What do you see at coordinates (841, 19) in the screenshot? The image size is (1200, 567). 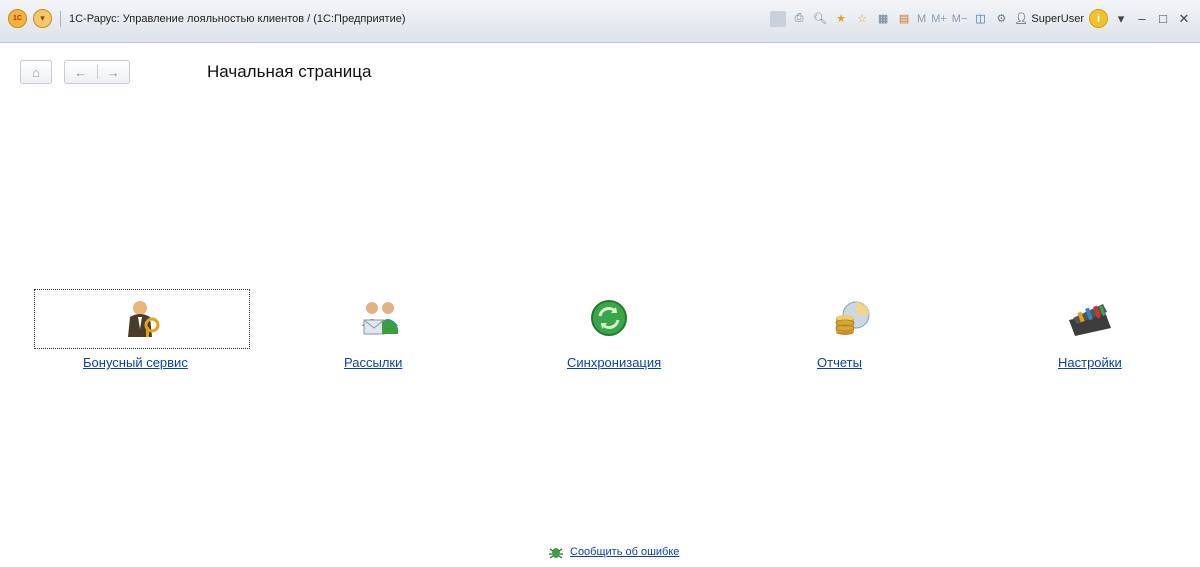 I see `favorites-icon: ★` at bounding box center [841, 19].